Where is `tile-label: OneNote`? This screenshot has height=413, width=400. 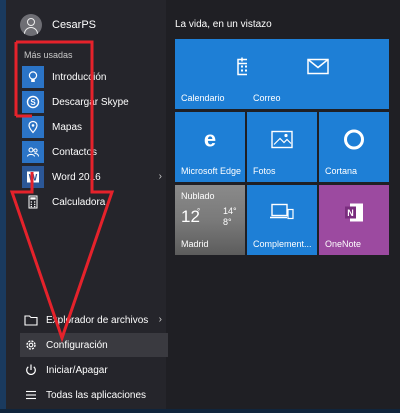
tile-label: OneNote is located at coordinates (343, 244).